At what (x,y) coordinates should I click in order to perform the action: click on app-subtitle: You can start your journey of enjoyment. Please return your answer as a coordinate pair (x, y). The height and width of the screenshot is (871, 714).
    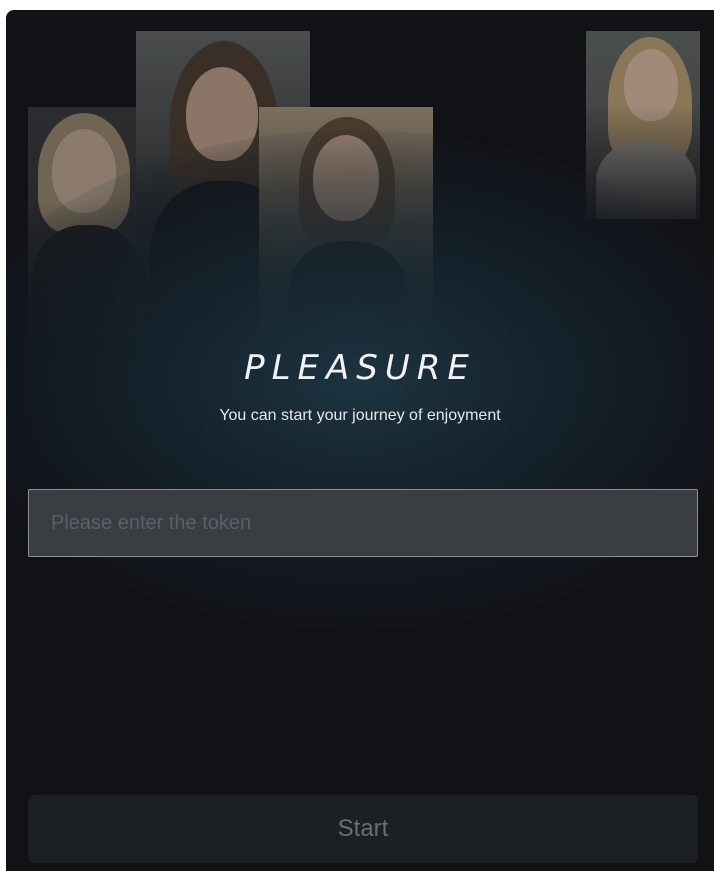
    Looking at the image, I should click on (360, 415).